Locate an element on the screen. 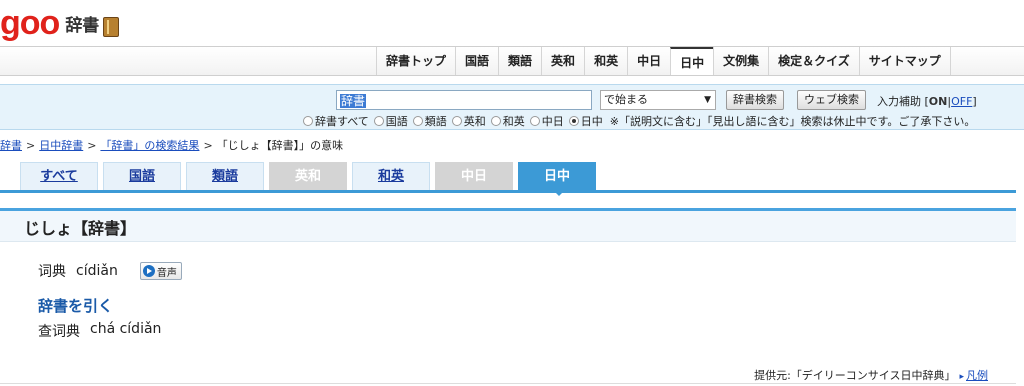 This screenshot has height=386, width=1024. radio-ruigo: 類語 is located at coordinates (429, 121).